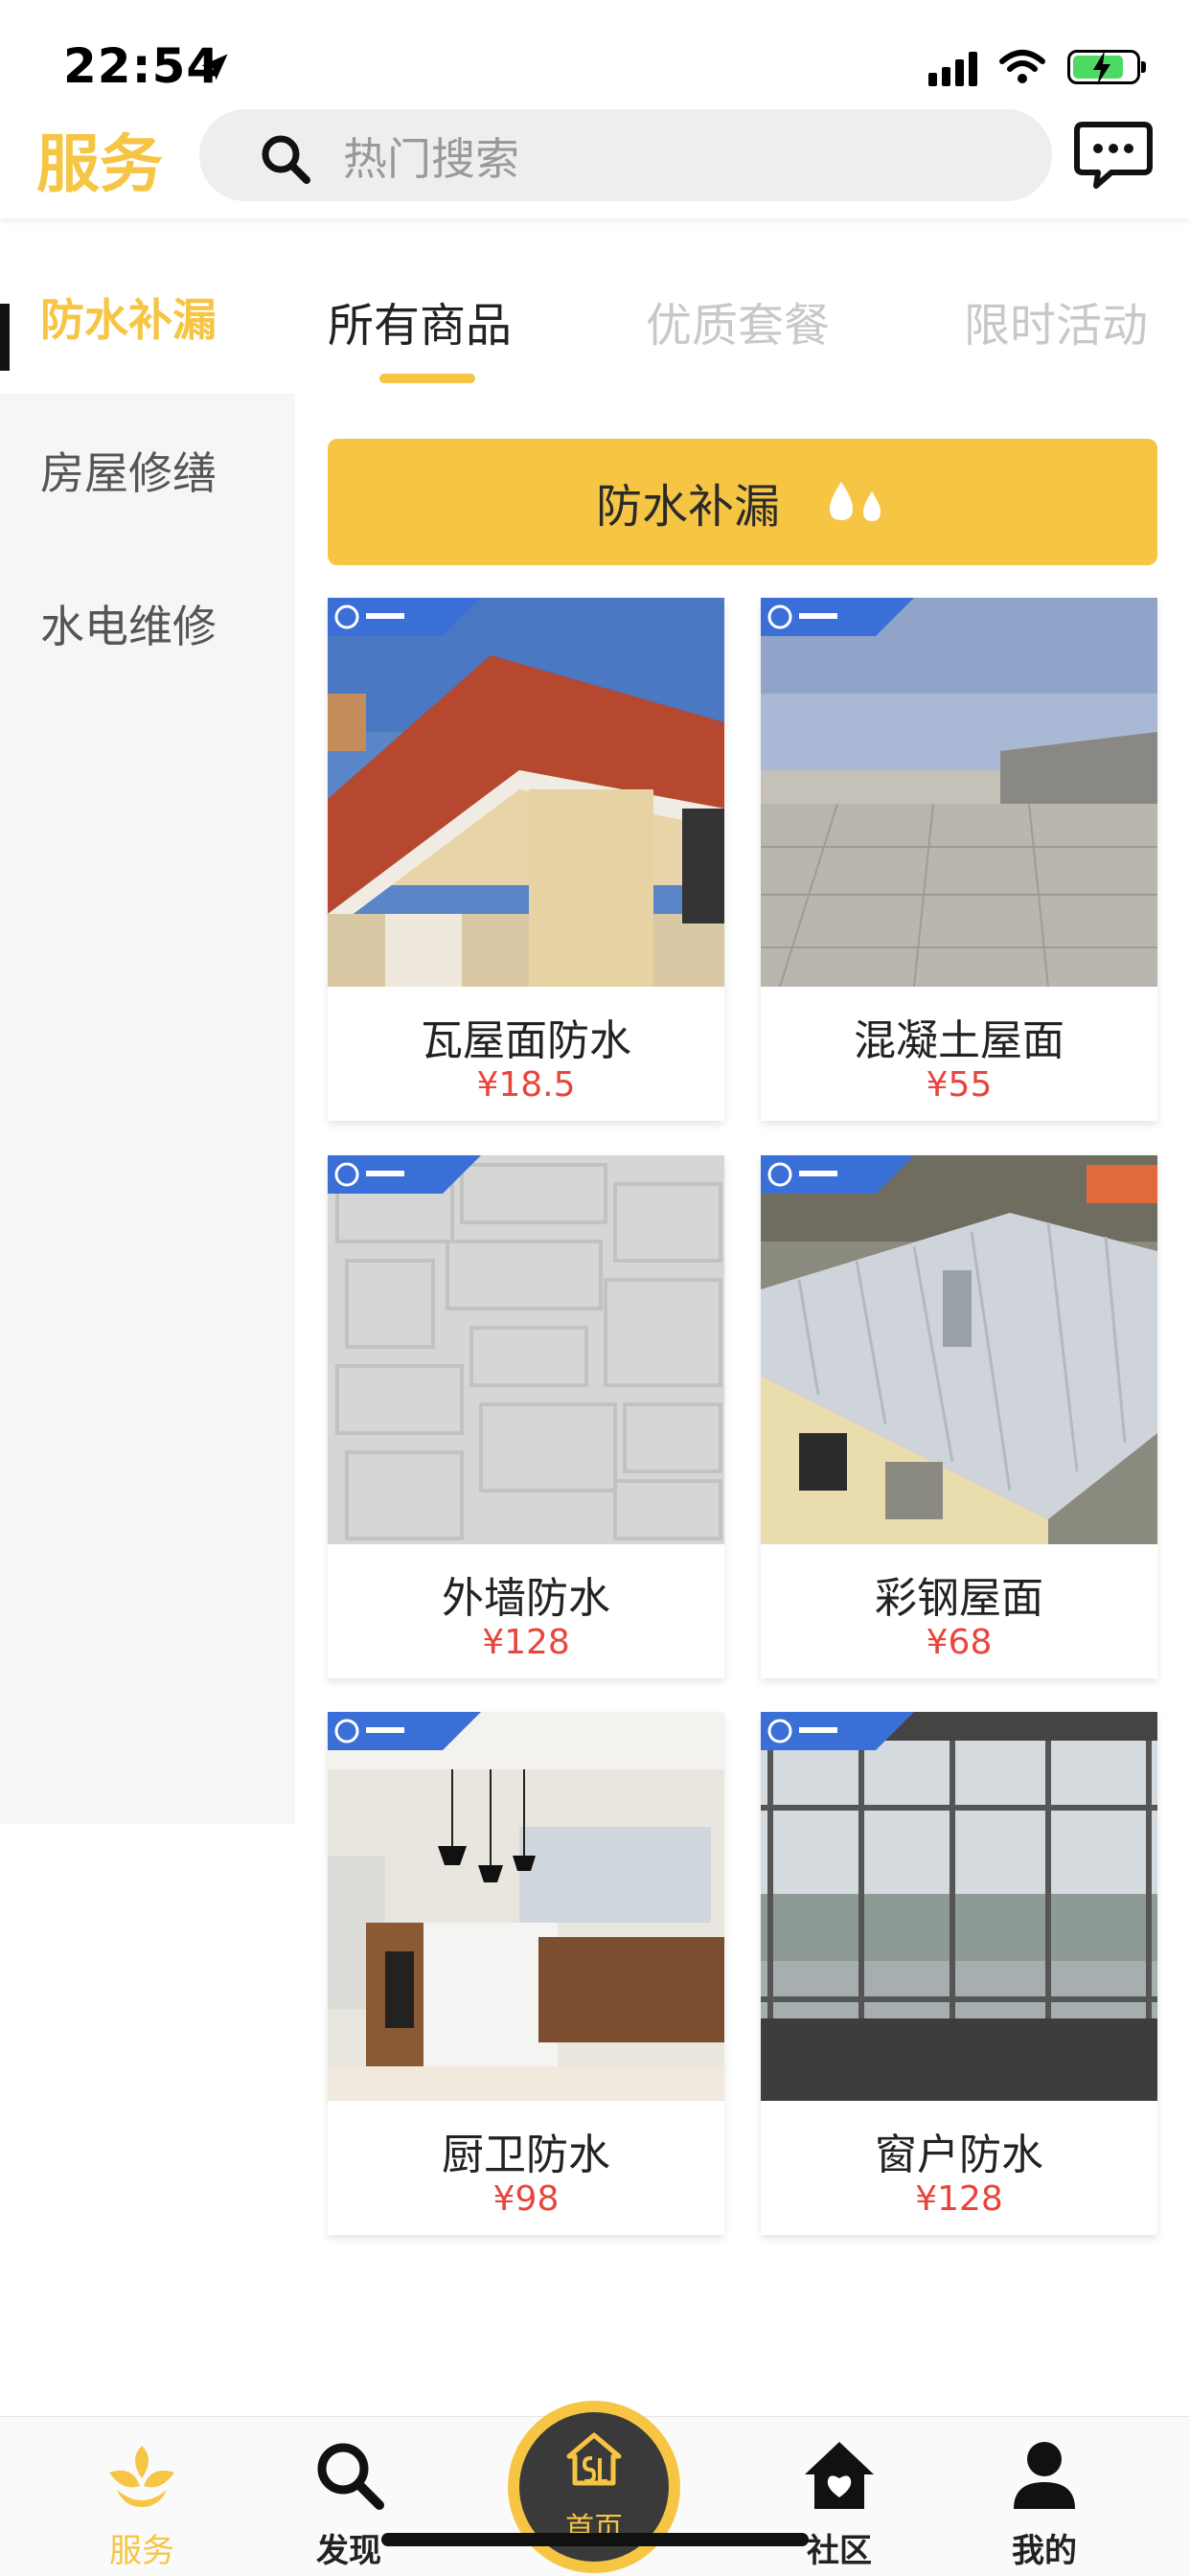 The height and width of the screenshot is (2576, 1190). What do you see at coordinates (214, 67) in the screenshot?
I see `location-arrow-icon` at bounding box center [214, 67].